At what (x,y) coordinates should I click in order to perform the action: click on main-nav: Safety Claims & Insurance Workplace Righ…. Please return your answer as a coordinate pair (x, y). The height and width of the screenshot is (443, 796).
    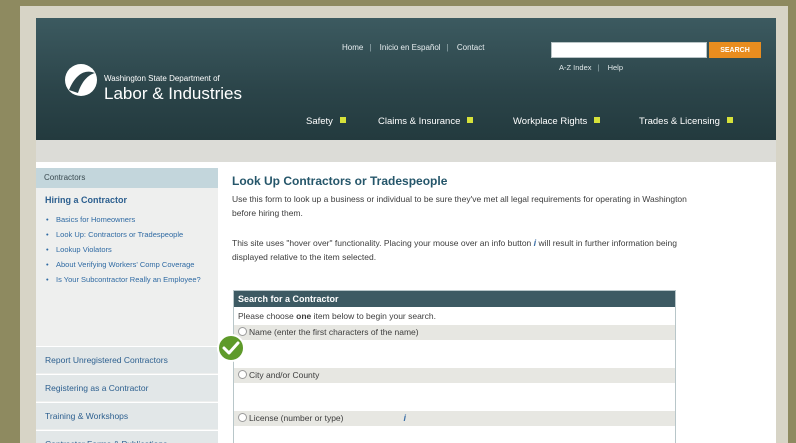
    Looking at the image, I should click on (406, 124).